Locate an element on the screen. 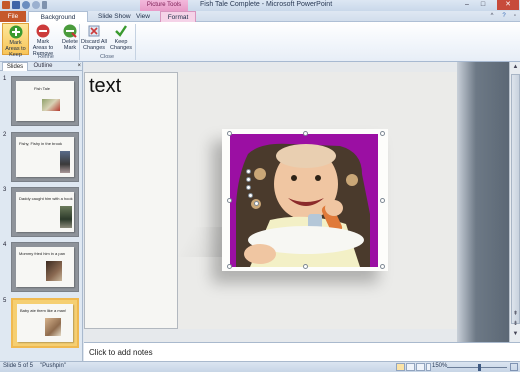  discard-label: Discard All Changes is located at coordinates (94, 45).